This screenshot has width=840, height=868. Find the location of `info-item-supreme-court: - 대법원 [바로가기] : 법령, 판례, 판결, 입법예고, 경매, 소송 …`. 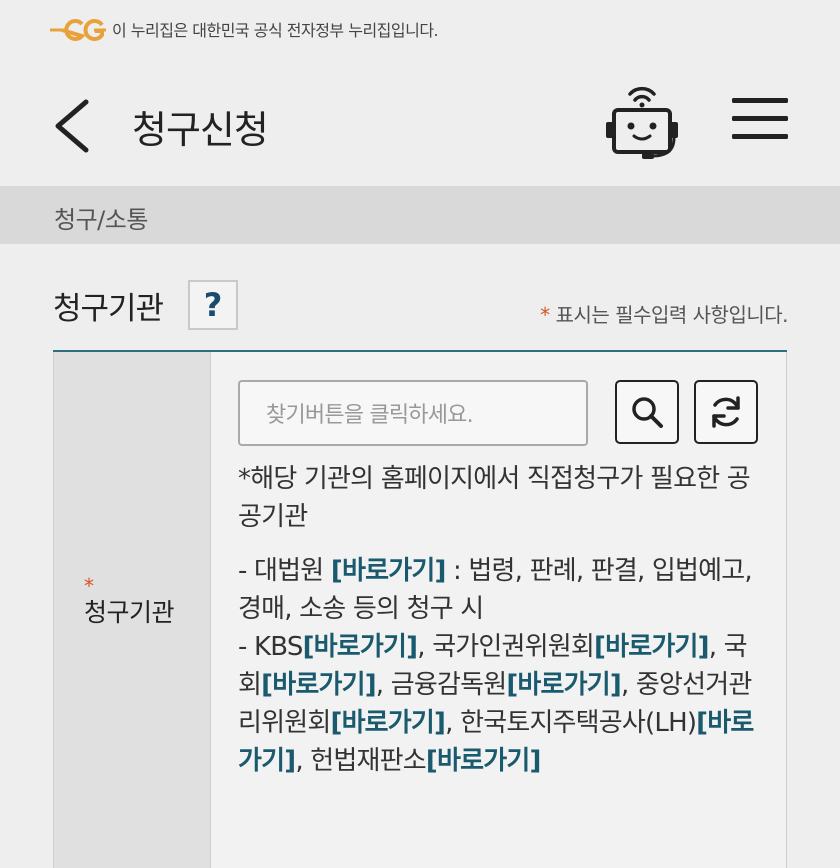

info-item-supreme-court: - 대법원 [바로가기] : 법령, 판례, 판결, 입법예고, 경매, 소송 … is located at coordinates (495, 590).